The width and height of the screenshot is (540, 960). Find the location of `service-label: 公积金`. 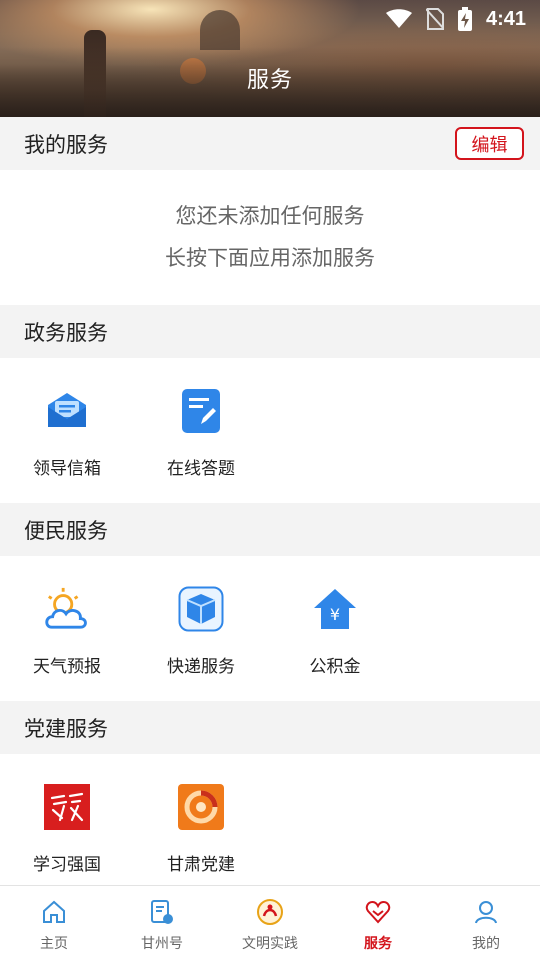

service-label: 公积金 is located at coordinates (335, 667).